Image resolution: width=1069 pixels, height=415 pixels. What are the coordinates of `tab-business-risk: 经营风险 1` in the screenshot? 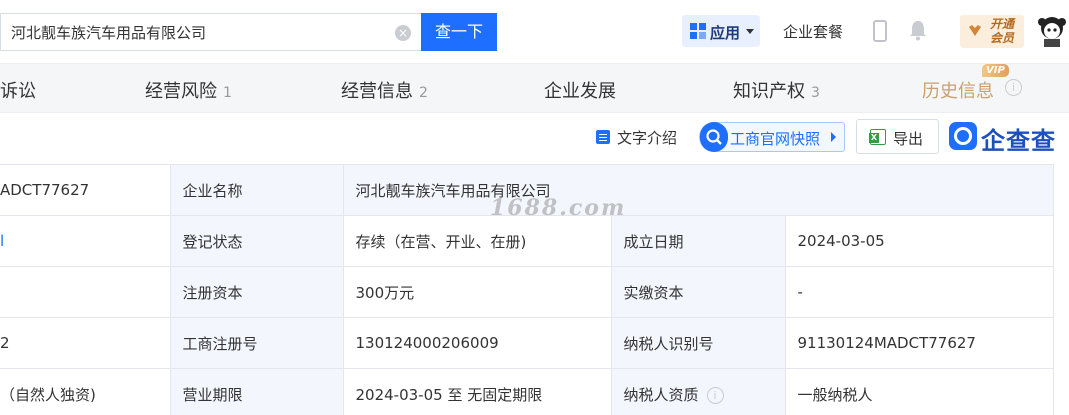 It's located at (188, 90).